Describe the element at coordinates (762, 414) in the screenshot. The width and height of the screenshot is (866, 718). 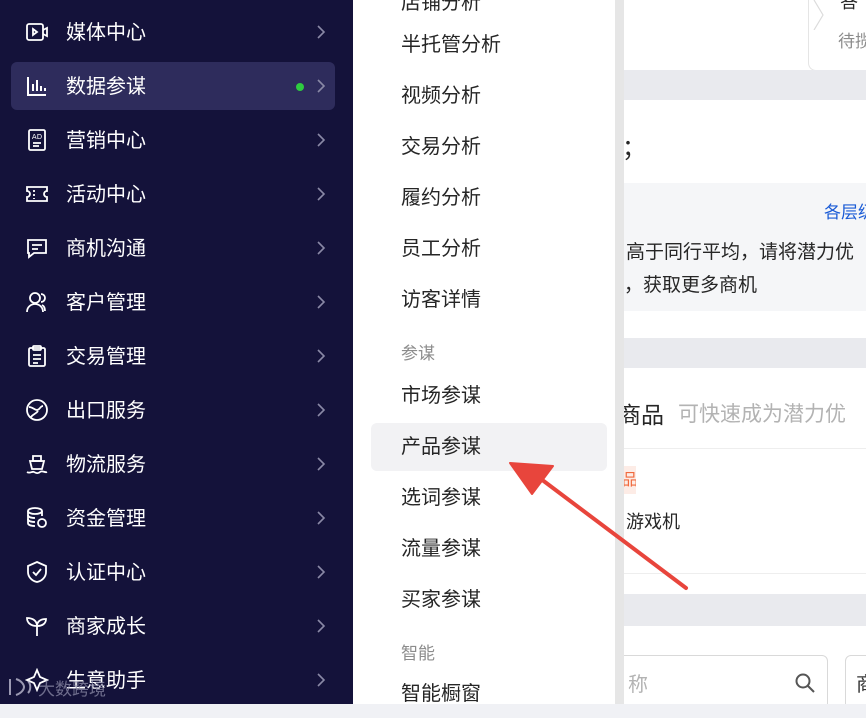
I see `product-section-subtitle: 可快速成为潜力优` at that location.